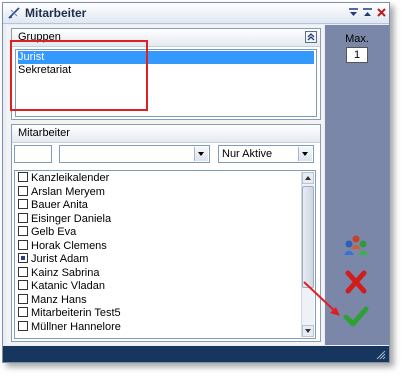 The width and height of the screenshot is (405, 377). What do you see at coordinates (134, 154) in the screenshot?
I see `filter-combo` at bounding box center [134, 154].